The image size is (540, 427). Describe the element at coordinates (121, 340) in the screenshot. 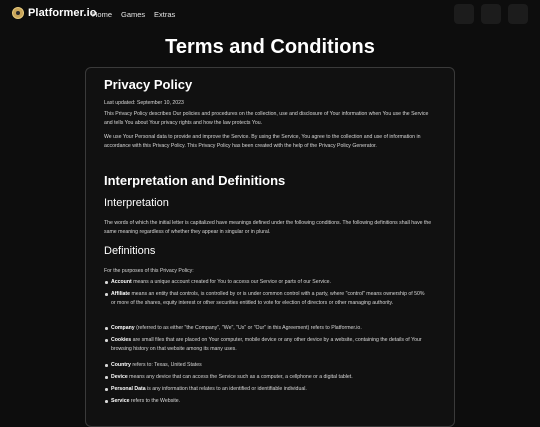

I see `definition-term: Cookies` at that location.